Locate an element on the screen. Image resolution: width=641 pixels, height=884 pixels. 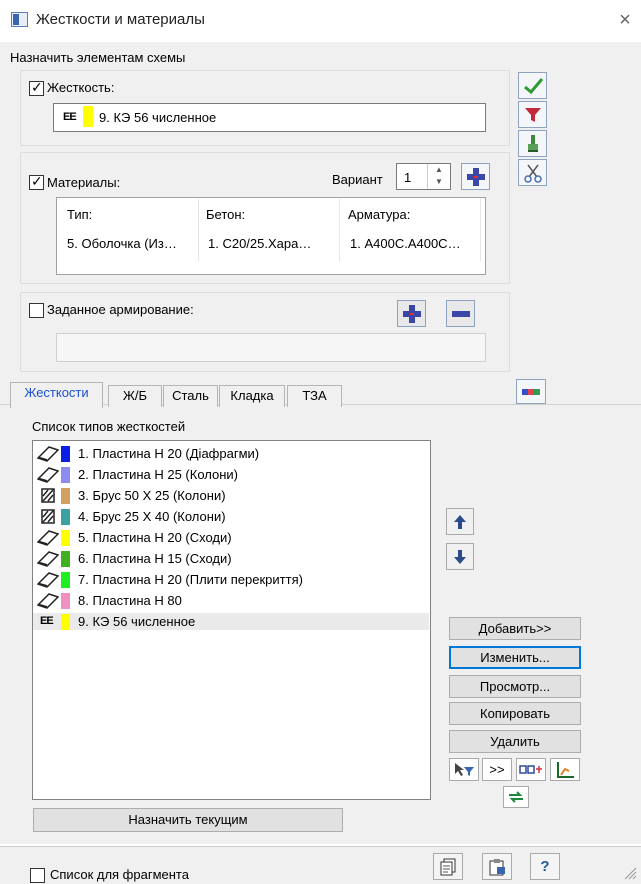
swap-button is located at coordinates (516, 797).